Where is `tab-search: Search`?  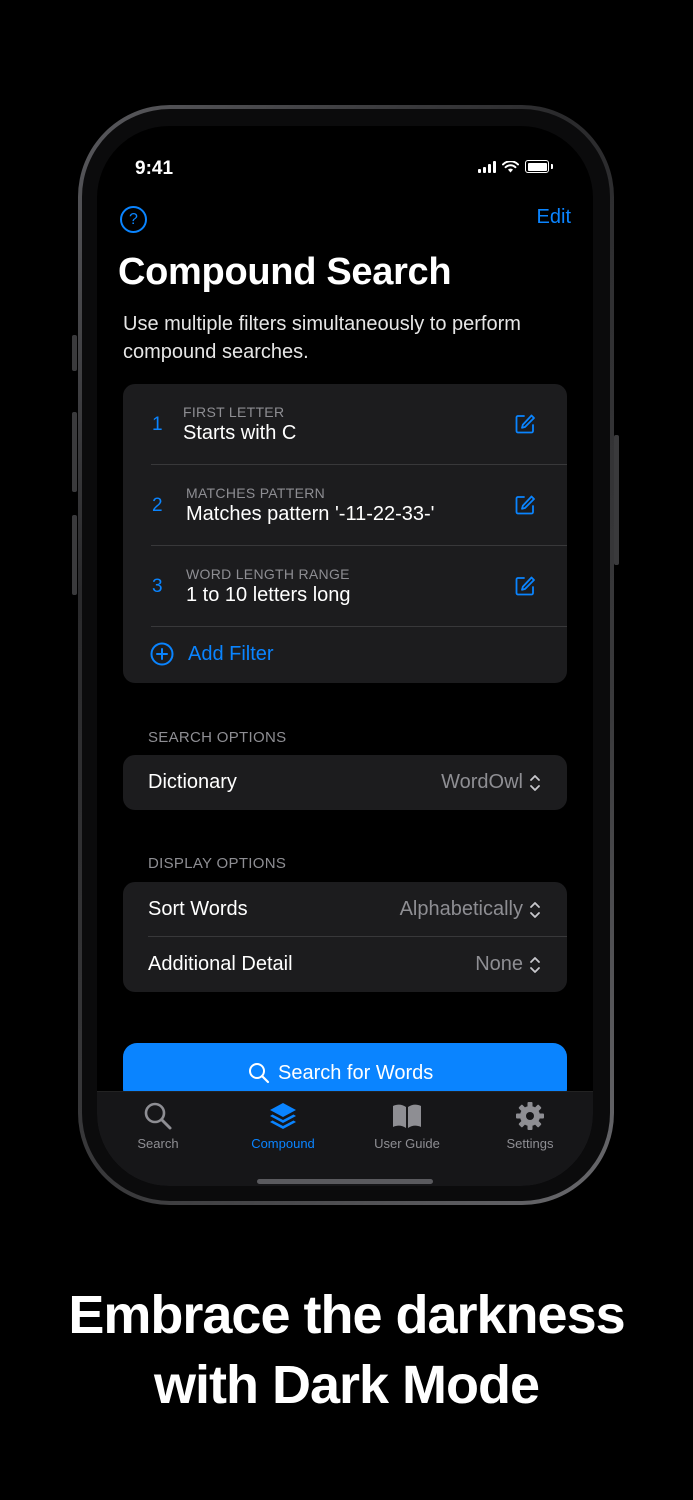 tab-search: Search is located at coordinates (158, 1125).